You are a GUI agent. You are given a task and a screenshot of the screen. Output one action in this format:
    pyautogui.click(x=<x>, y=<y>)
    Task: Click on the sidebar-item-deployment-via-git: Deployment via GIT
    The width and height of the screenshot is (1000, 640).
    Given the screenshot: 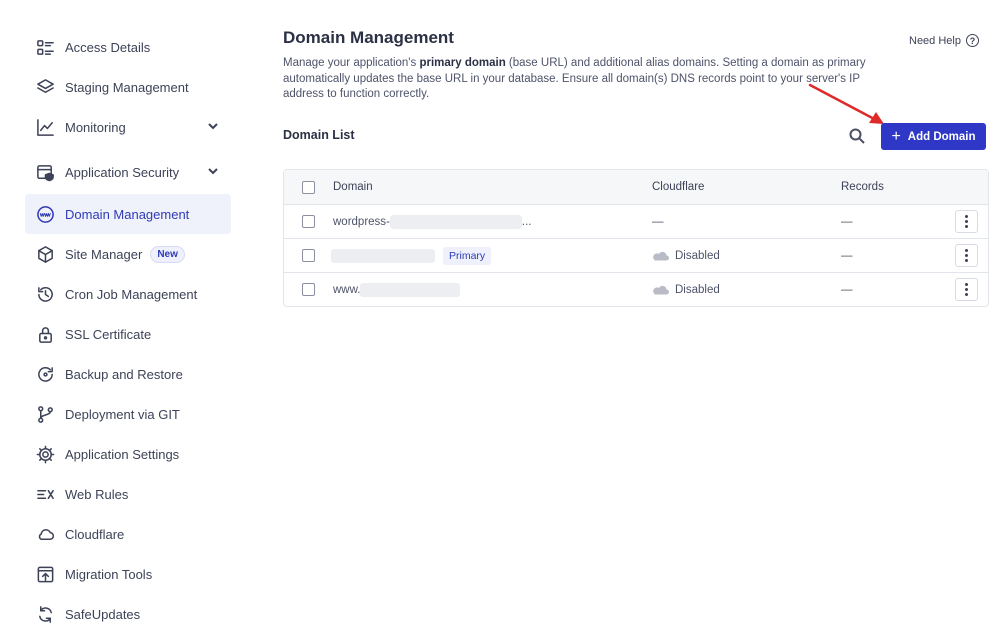 What is the action you would take?
    pyautogui.click(x=128, y=414)
    